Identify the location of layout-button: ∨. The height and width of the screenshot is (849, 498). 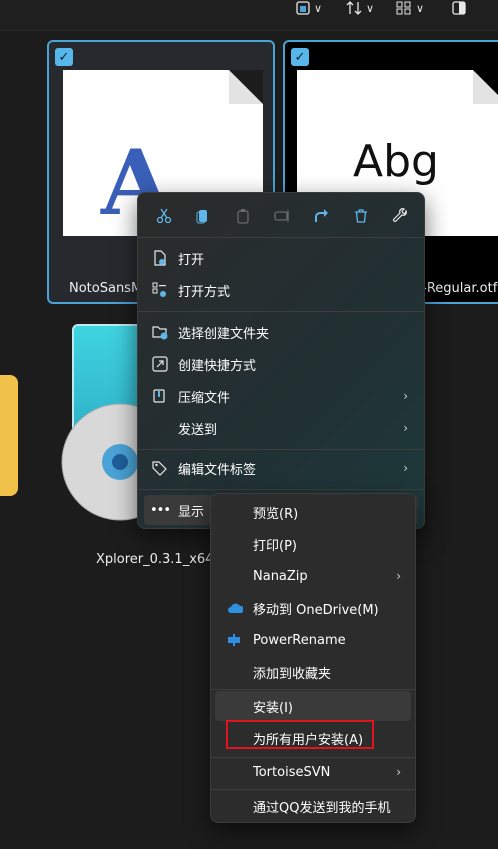
(410, 8).